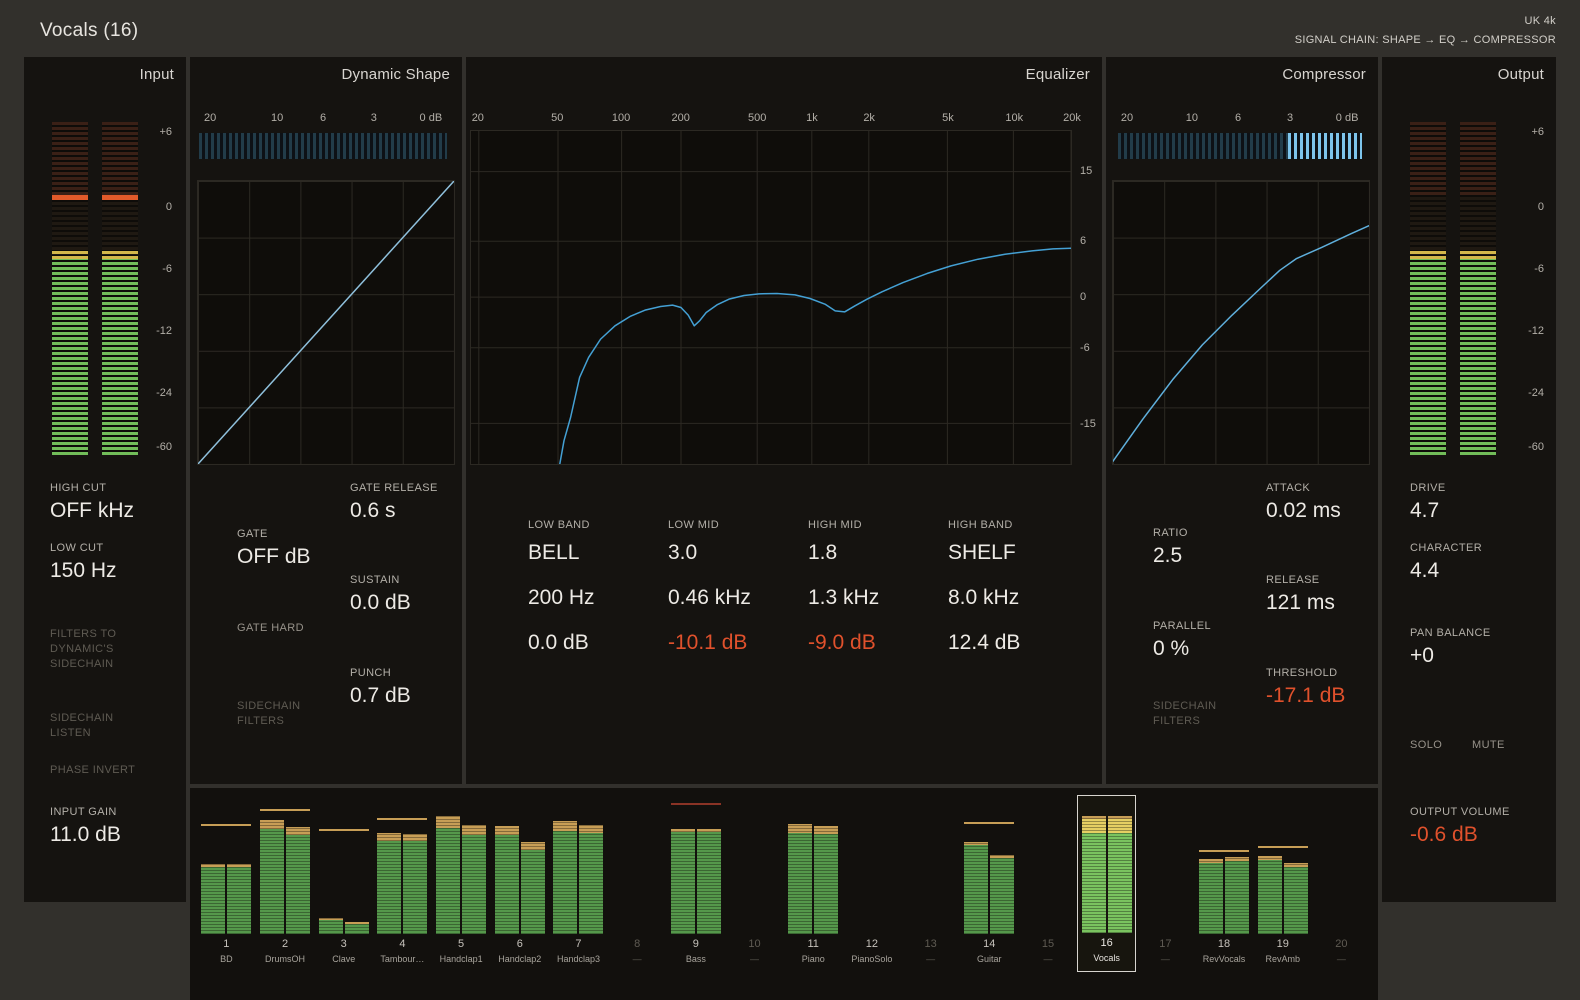  I want to click on comp-transfer-plot, so click(1241, 322).